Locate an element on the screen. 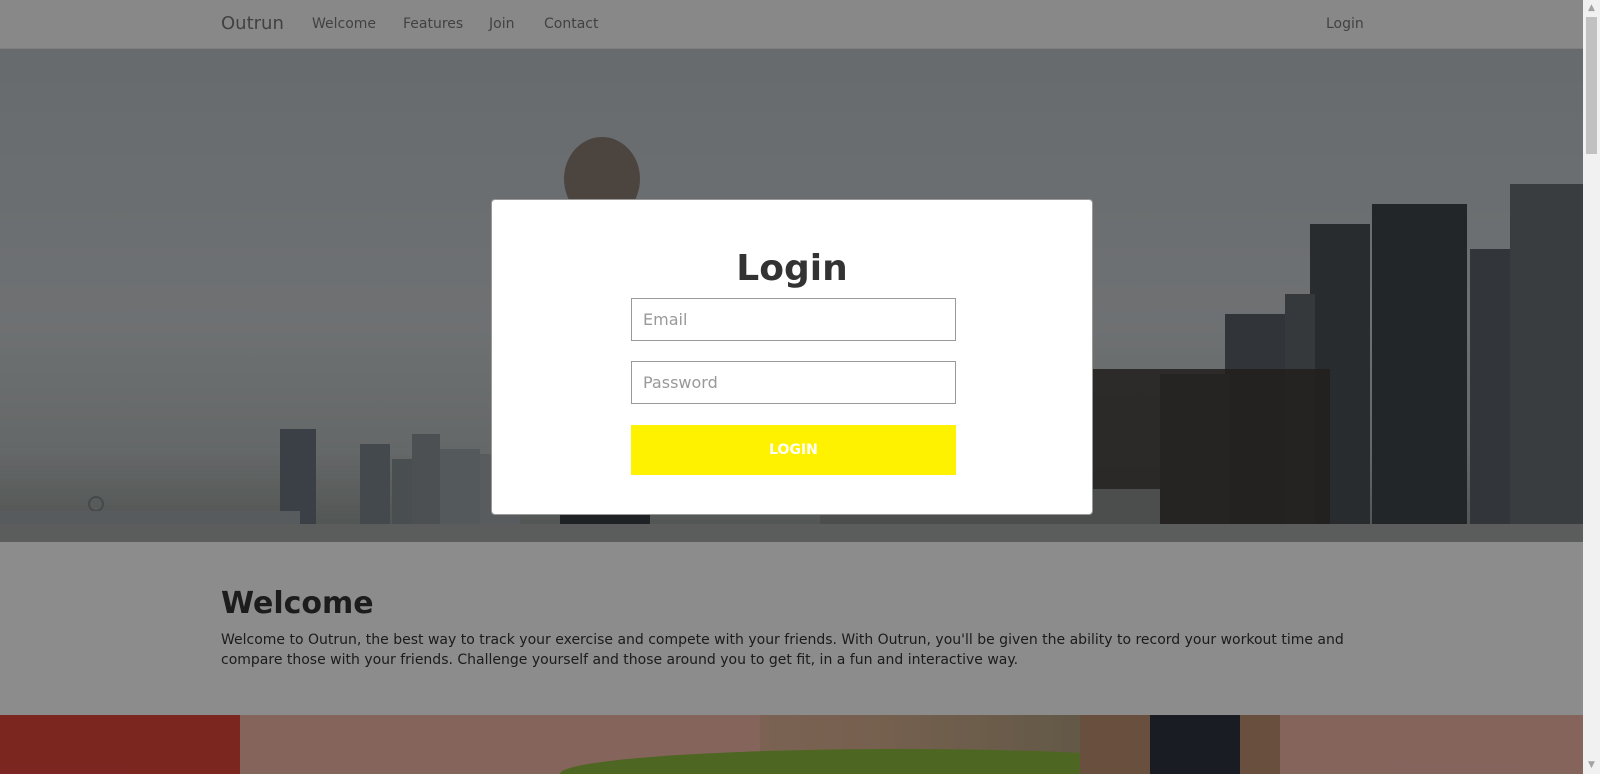  login-modal-title: Login is located at coordinates (792, 268).